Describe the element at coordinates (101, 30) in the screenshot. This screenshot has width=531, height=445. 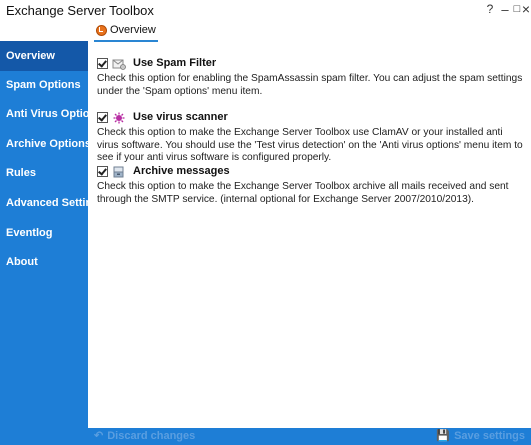
I see `overview-icon` at that location.